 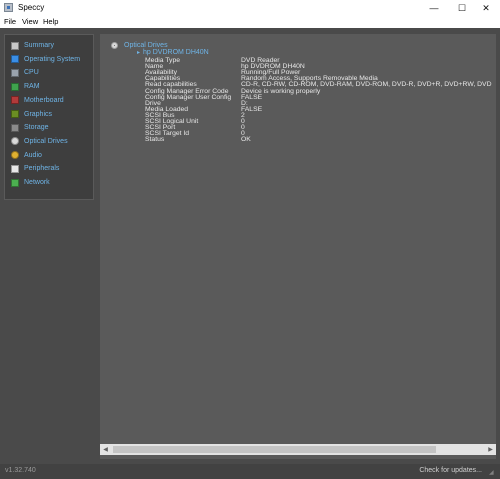 What do you see at coordinates (486, 8) in the screenshot?
I see `close-button: ✕` at bounding box center [486, 8].